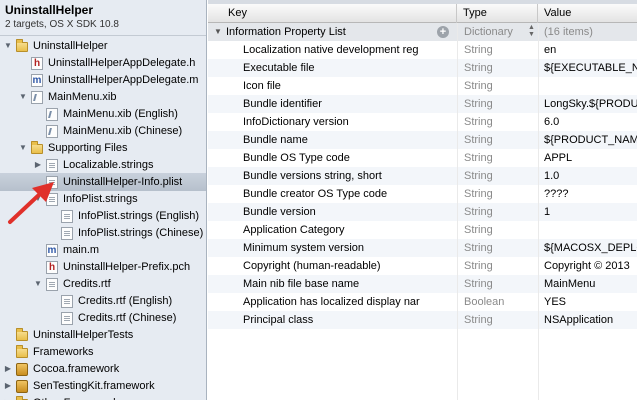 The image size is (637, 400). Describe the element at coordinates (340, 158) in the screenshot. I see `plist-key: Bundle OS Type code` at that location.